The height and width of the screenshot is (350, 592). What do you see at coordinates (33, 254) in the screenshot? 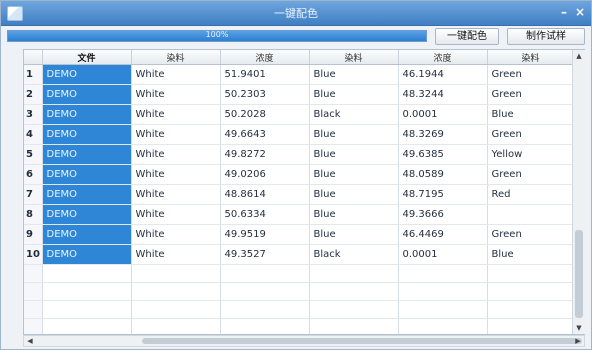
I see `row-number: 10` at bounding box center [33, 254].